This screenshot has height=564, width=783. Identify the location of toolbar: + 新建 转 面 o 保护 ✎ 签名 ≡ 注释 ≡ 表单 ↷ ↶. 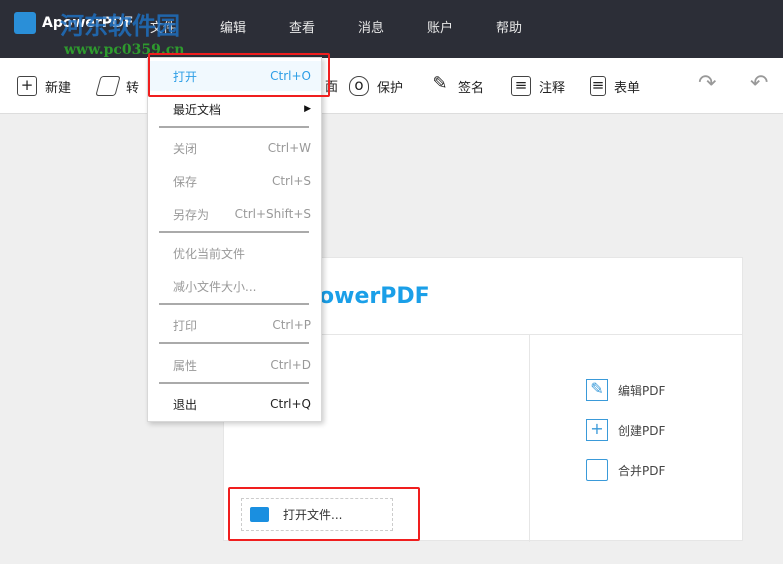
(391, 86).